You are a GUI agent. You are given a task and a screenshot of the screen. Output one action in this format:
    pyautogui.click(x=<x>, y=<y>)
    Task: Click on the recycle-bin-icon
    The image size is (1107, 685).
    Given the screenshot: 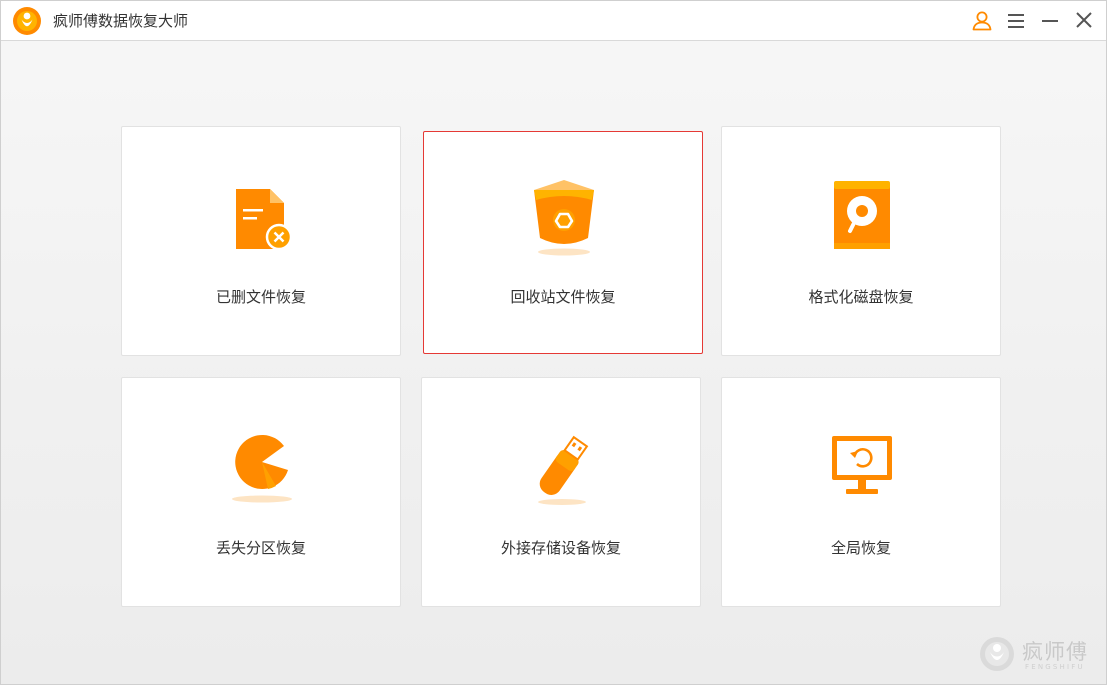 What is the action you would take?
    pyautogui.click(x=564, y=218)
    